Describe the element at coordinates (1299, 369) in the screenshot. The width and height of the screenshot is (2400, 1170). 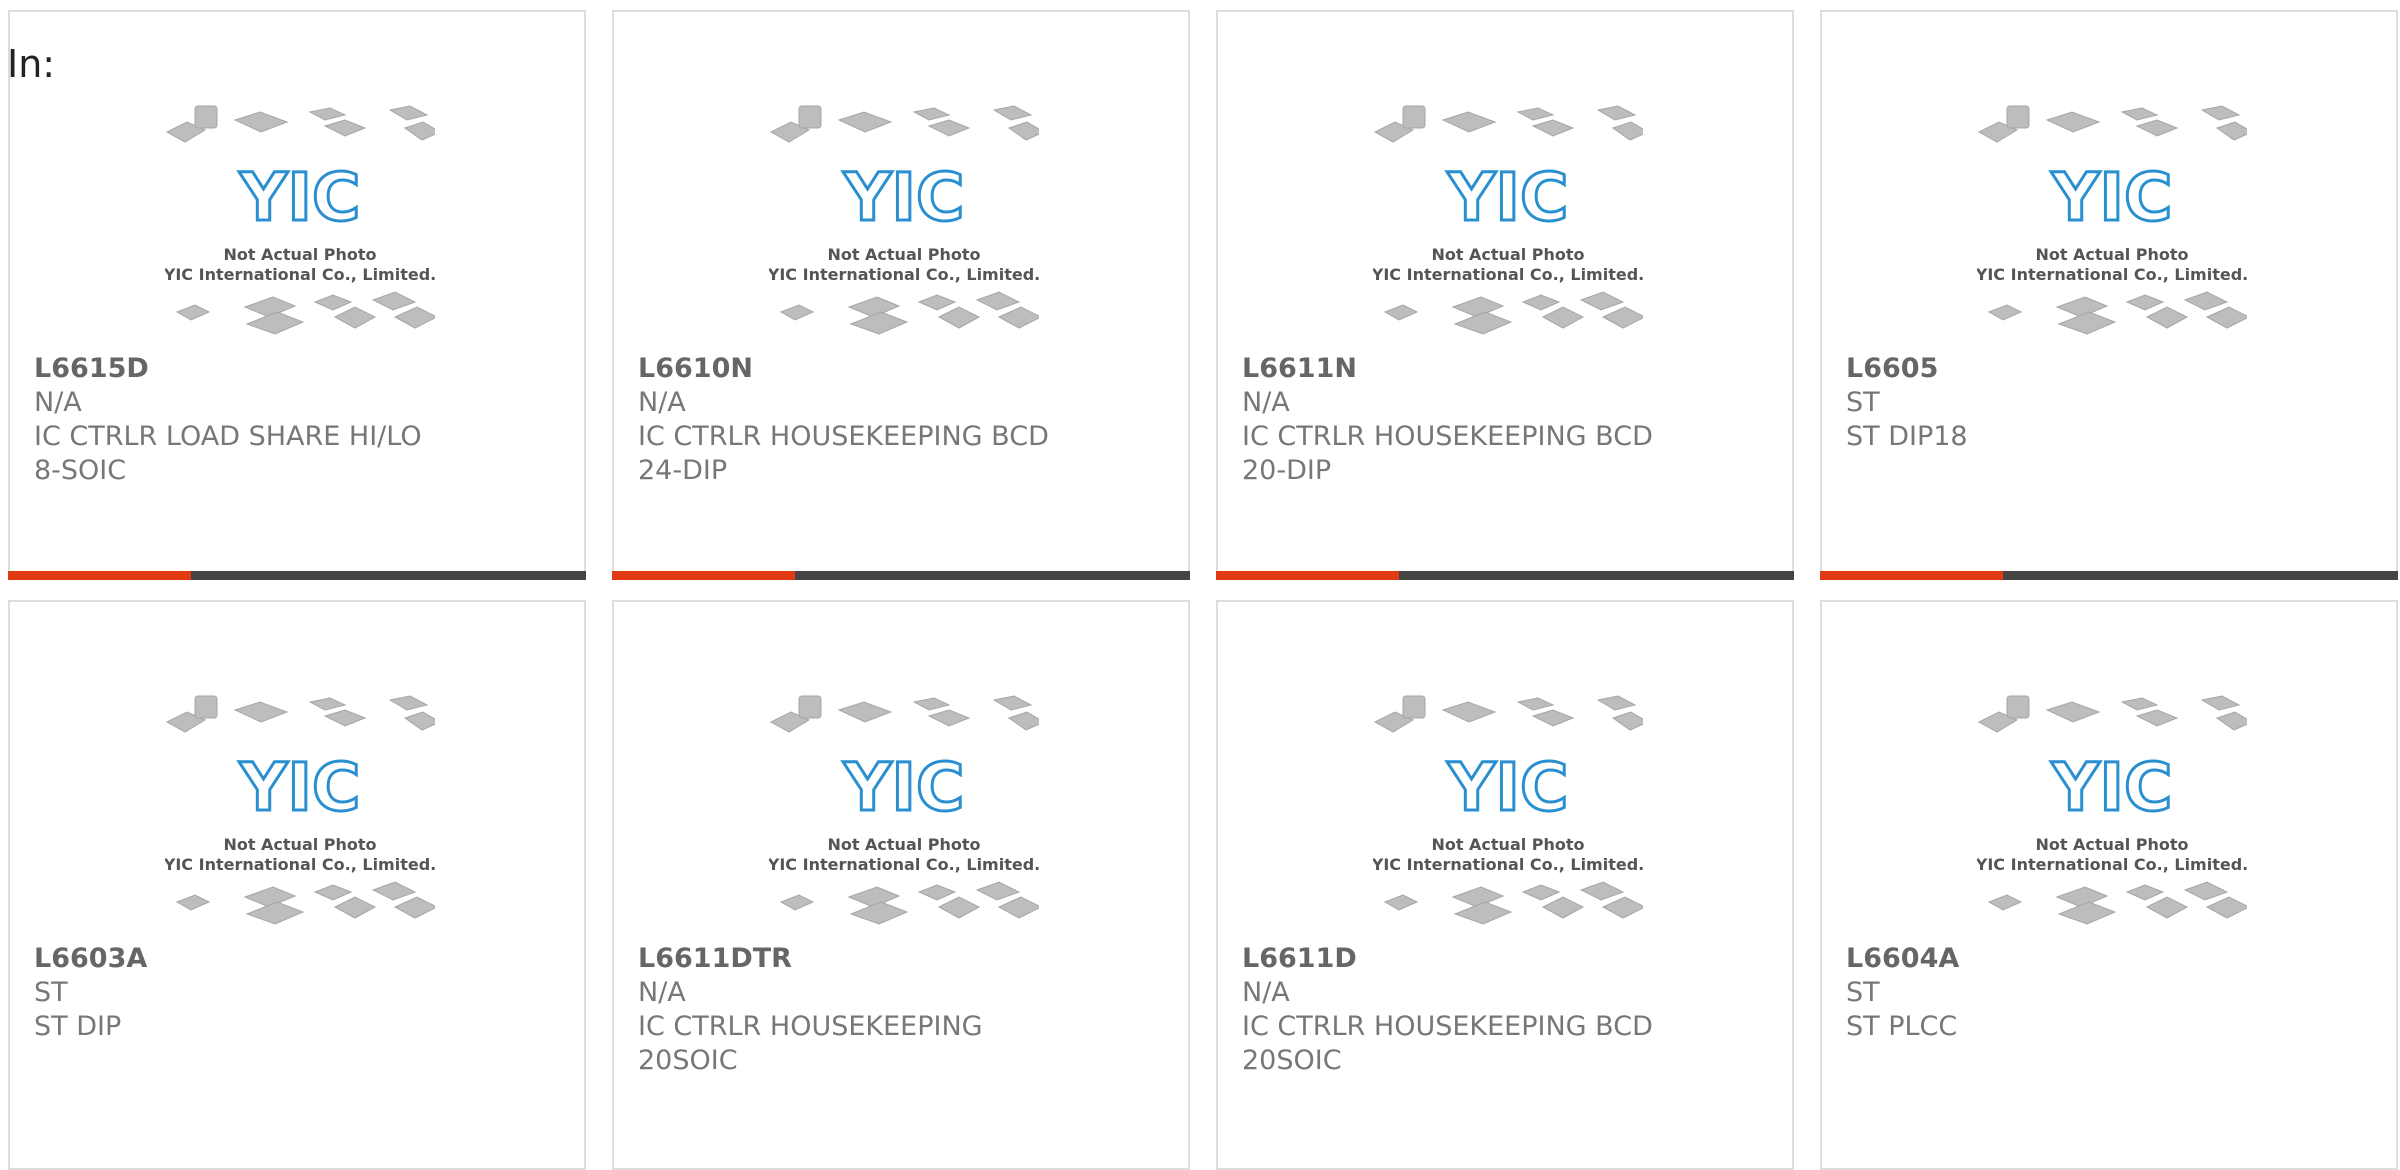
I see `part-number-link: L6611N` at that location.